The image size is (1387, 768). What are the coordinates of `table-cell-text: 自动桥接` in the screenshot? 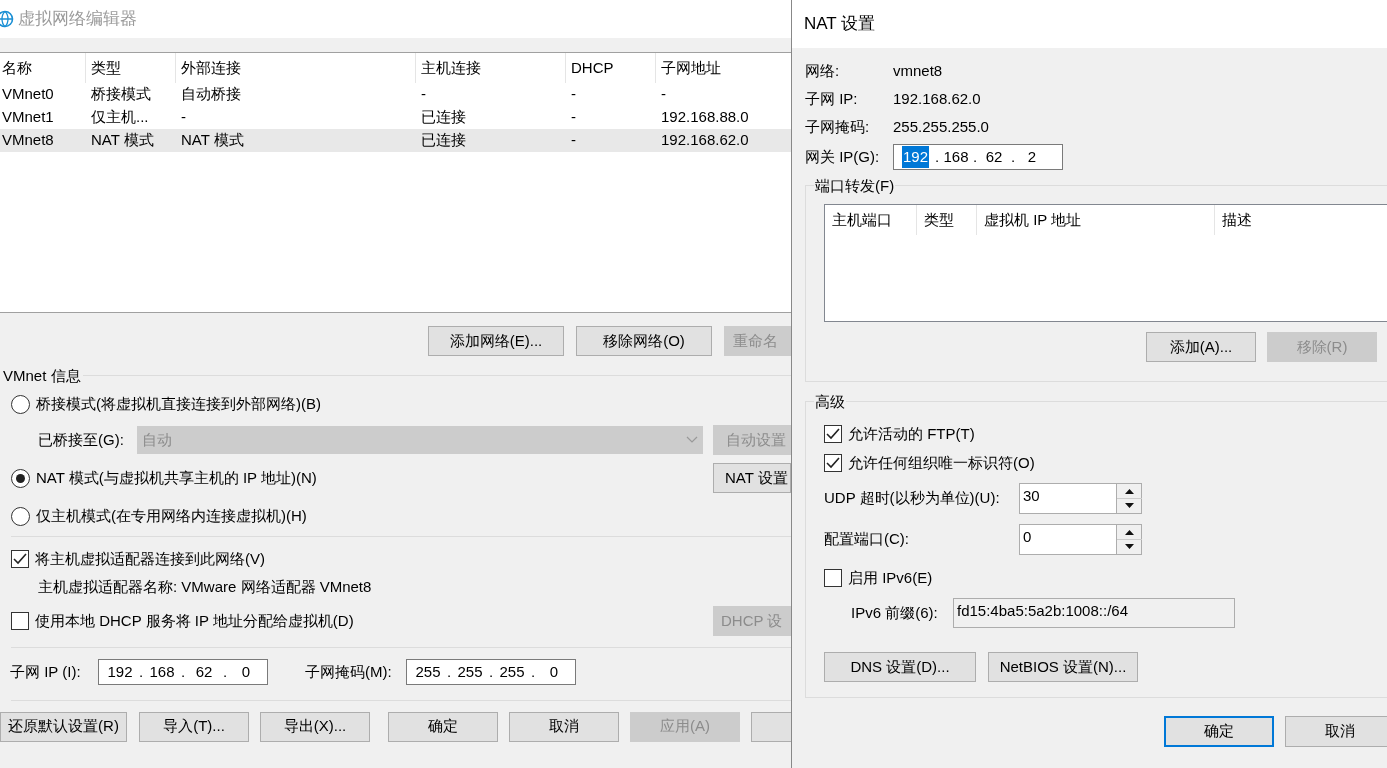 It's located at (211, 94).